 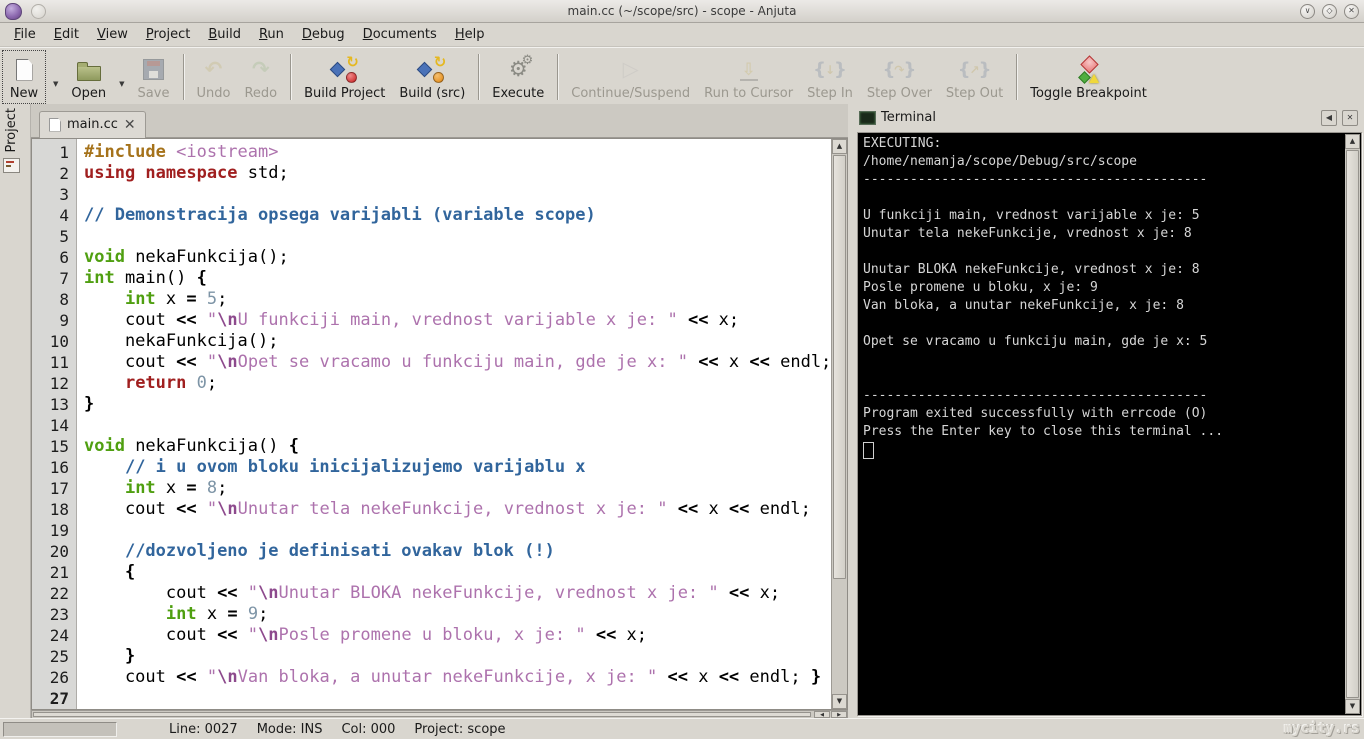 What do you see at coordinates (168, 34) in the screenshot?
I see `menu-item-project: Project` at bounding box center [168, 34].